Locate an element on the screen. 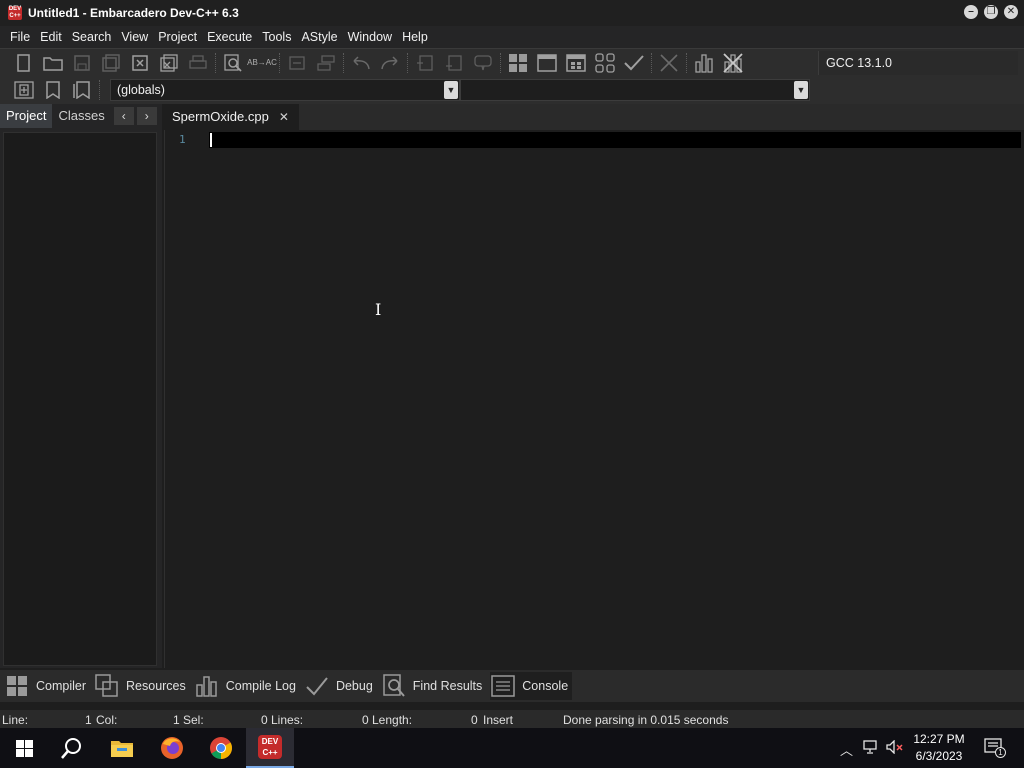 The height and width of the screenshot is (768, 1024). open-folder-icon is located at coordinates (53, 63).